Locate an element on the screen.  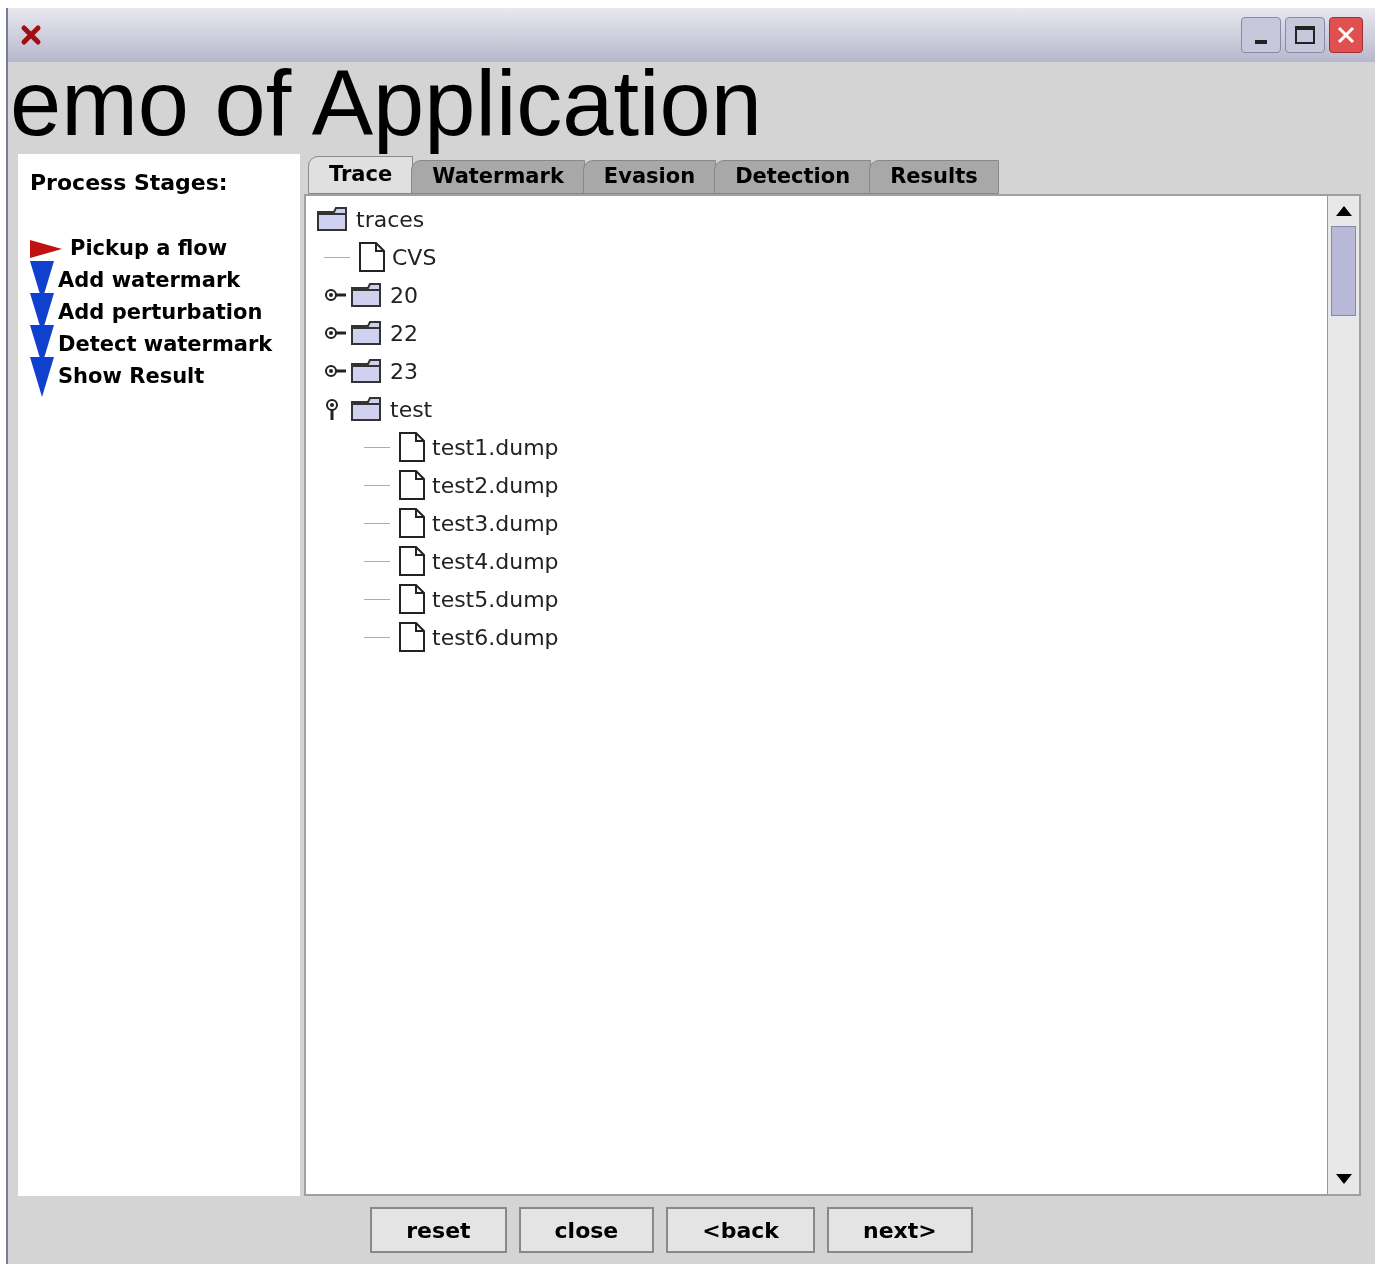
scrollbar is located at coordinates (1343, 695).